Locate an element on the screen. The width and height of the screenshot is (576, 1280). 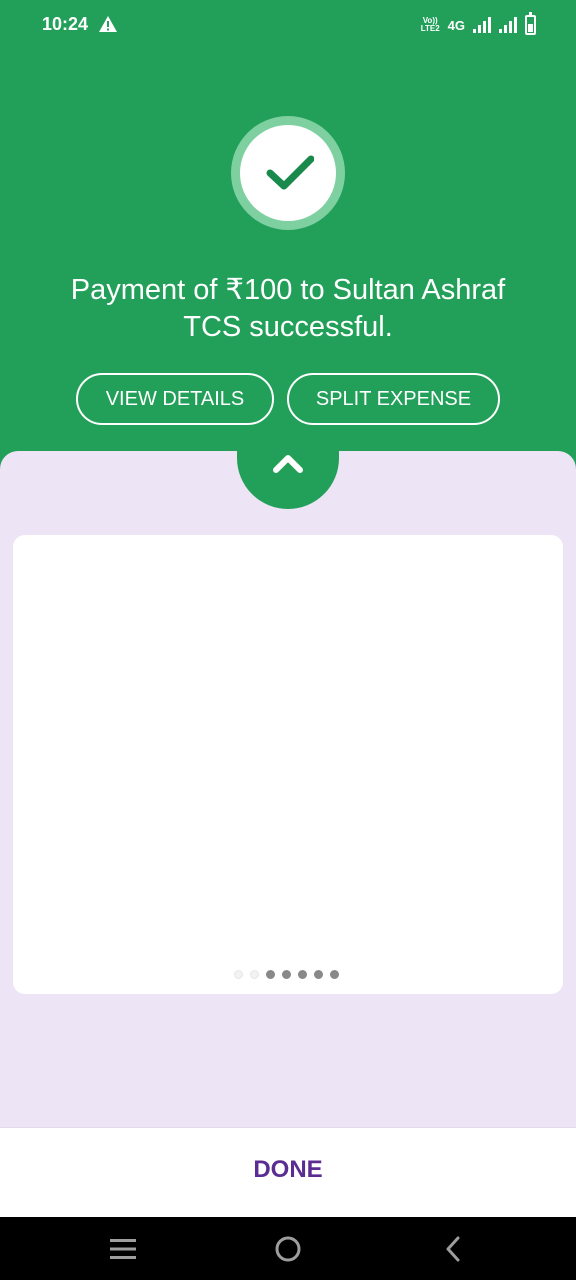
split-expense-button: SPLIT EXPENSE is located at coordinates (393, 399).